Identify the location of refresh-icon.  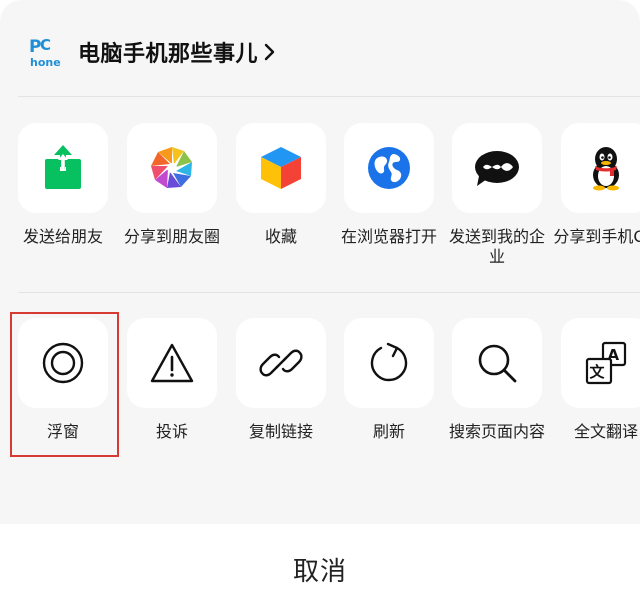
(389, 362).